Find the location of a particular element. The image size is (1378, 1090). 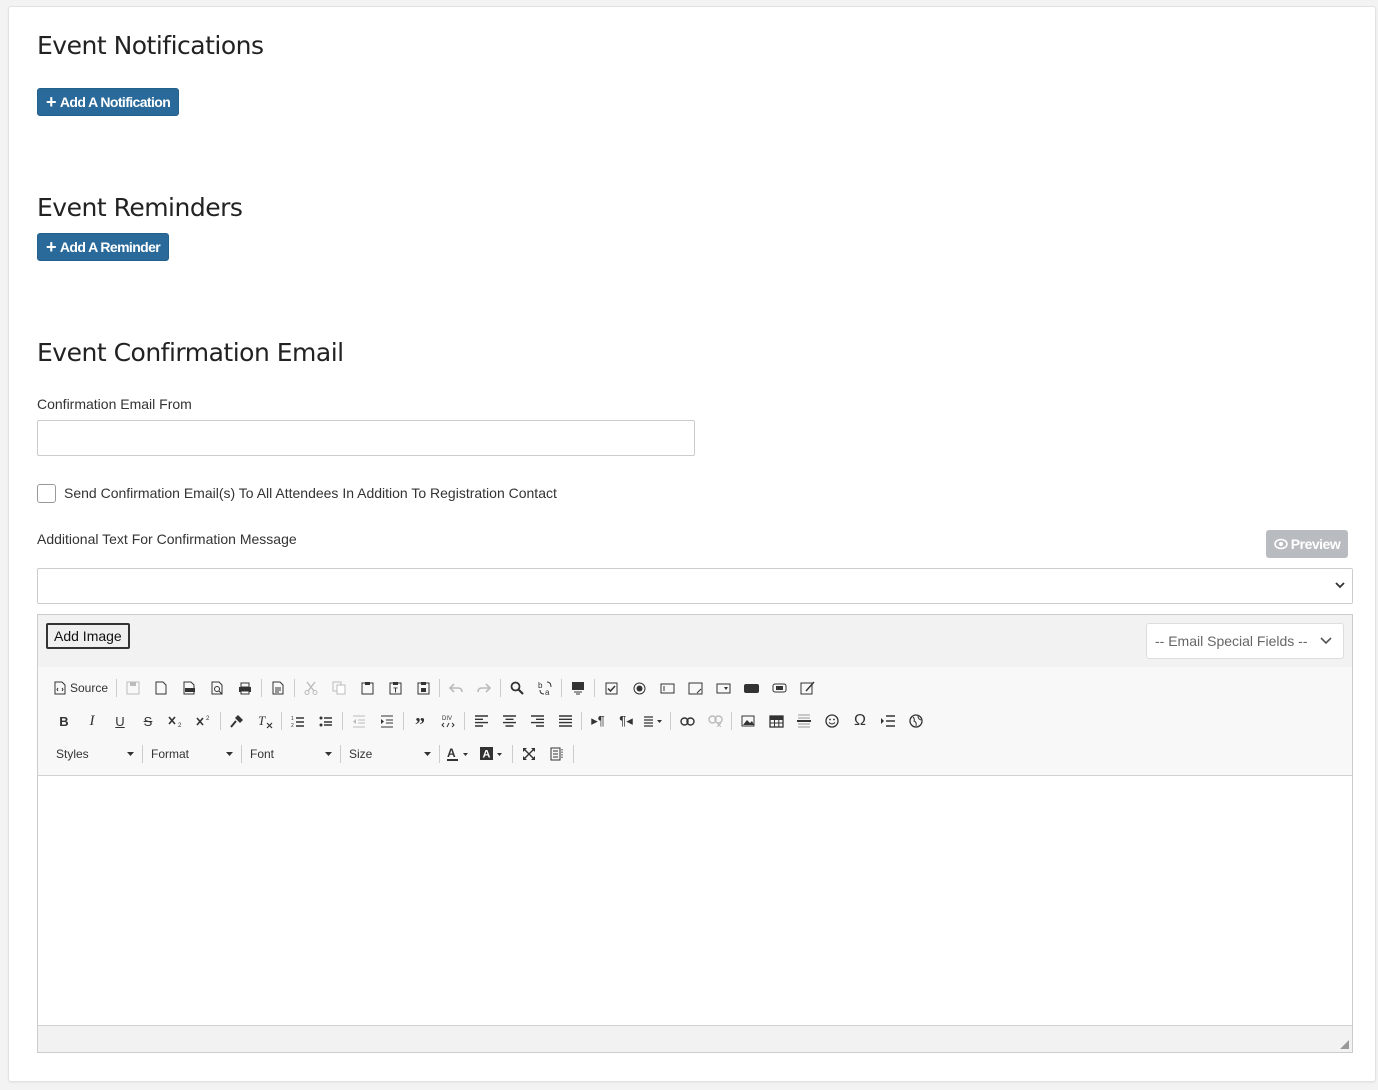

page-break-icon is located at coordinates (888, 721).